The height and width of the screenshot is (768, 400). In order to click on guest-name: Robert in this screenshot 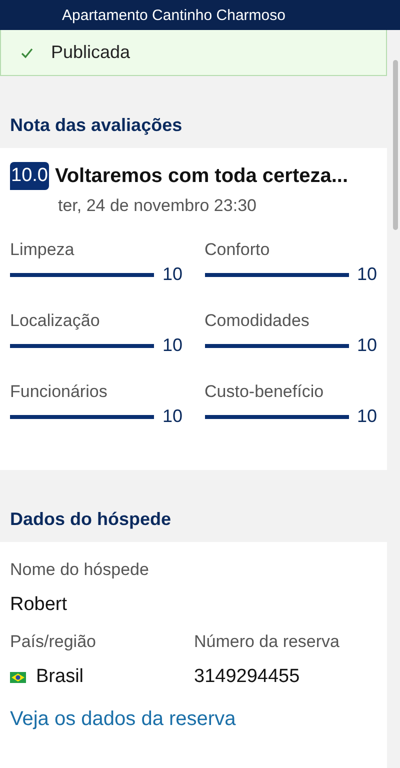, I will do `click(39, 605)`.